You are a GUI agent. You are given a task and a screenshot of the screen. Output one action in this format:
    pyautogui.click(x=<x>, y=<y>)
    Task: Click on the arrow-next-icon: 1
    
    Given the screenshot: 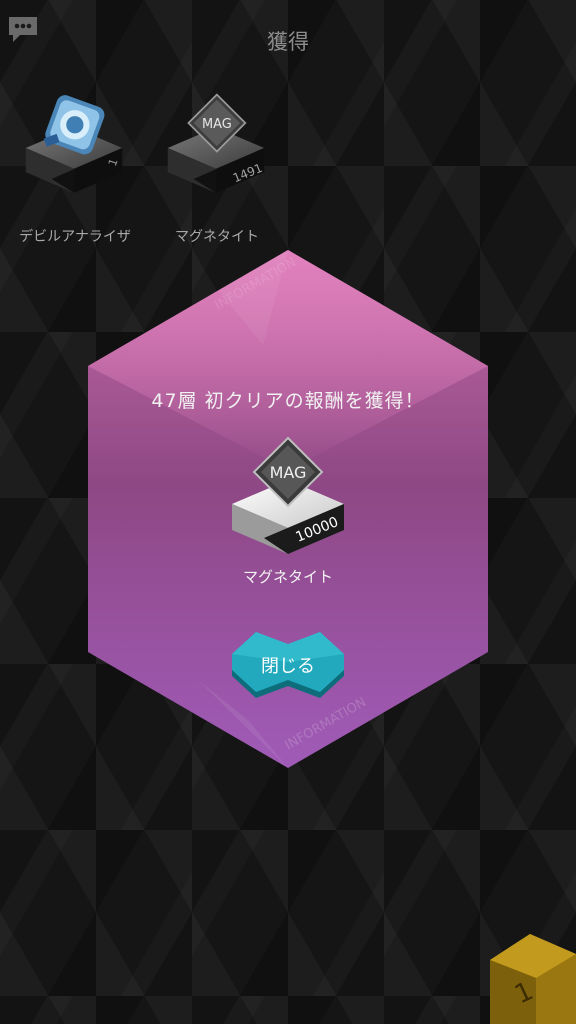 What is the action you would take?
    pyautogui.click(x=528, y=979)
    